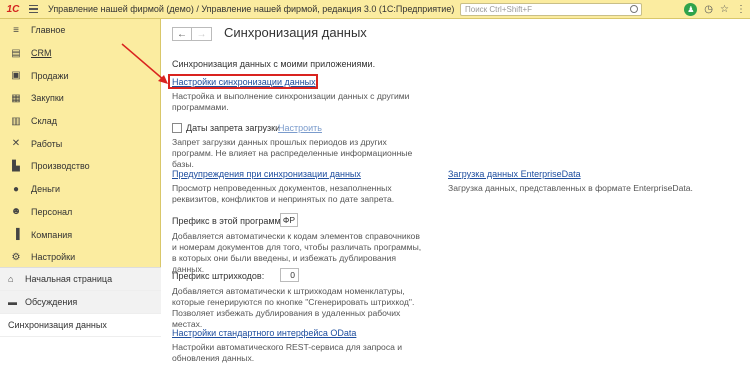 The image size is (750, 369). What do you see at coordinates (80, 302) in the screenshot?
I see `open-window-discussions: ▬ Обсуждения` at bounding box center [80, 302].